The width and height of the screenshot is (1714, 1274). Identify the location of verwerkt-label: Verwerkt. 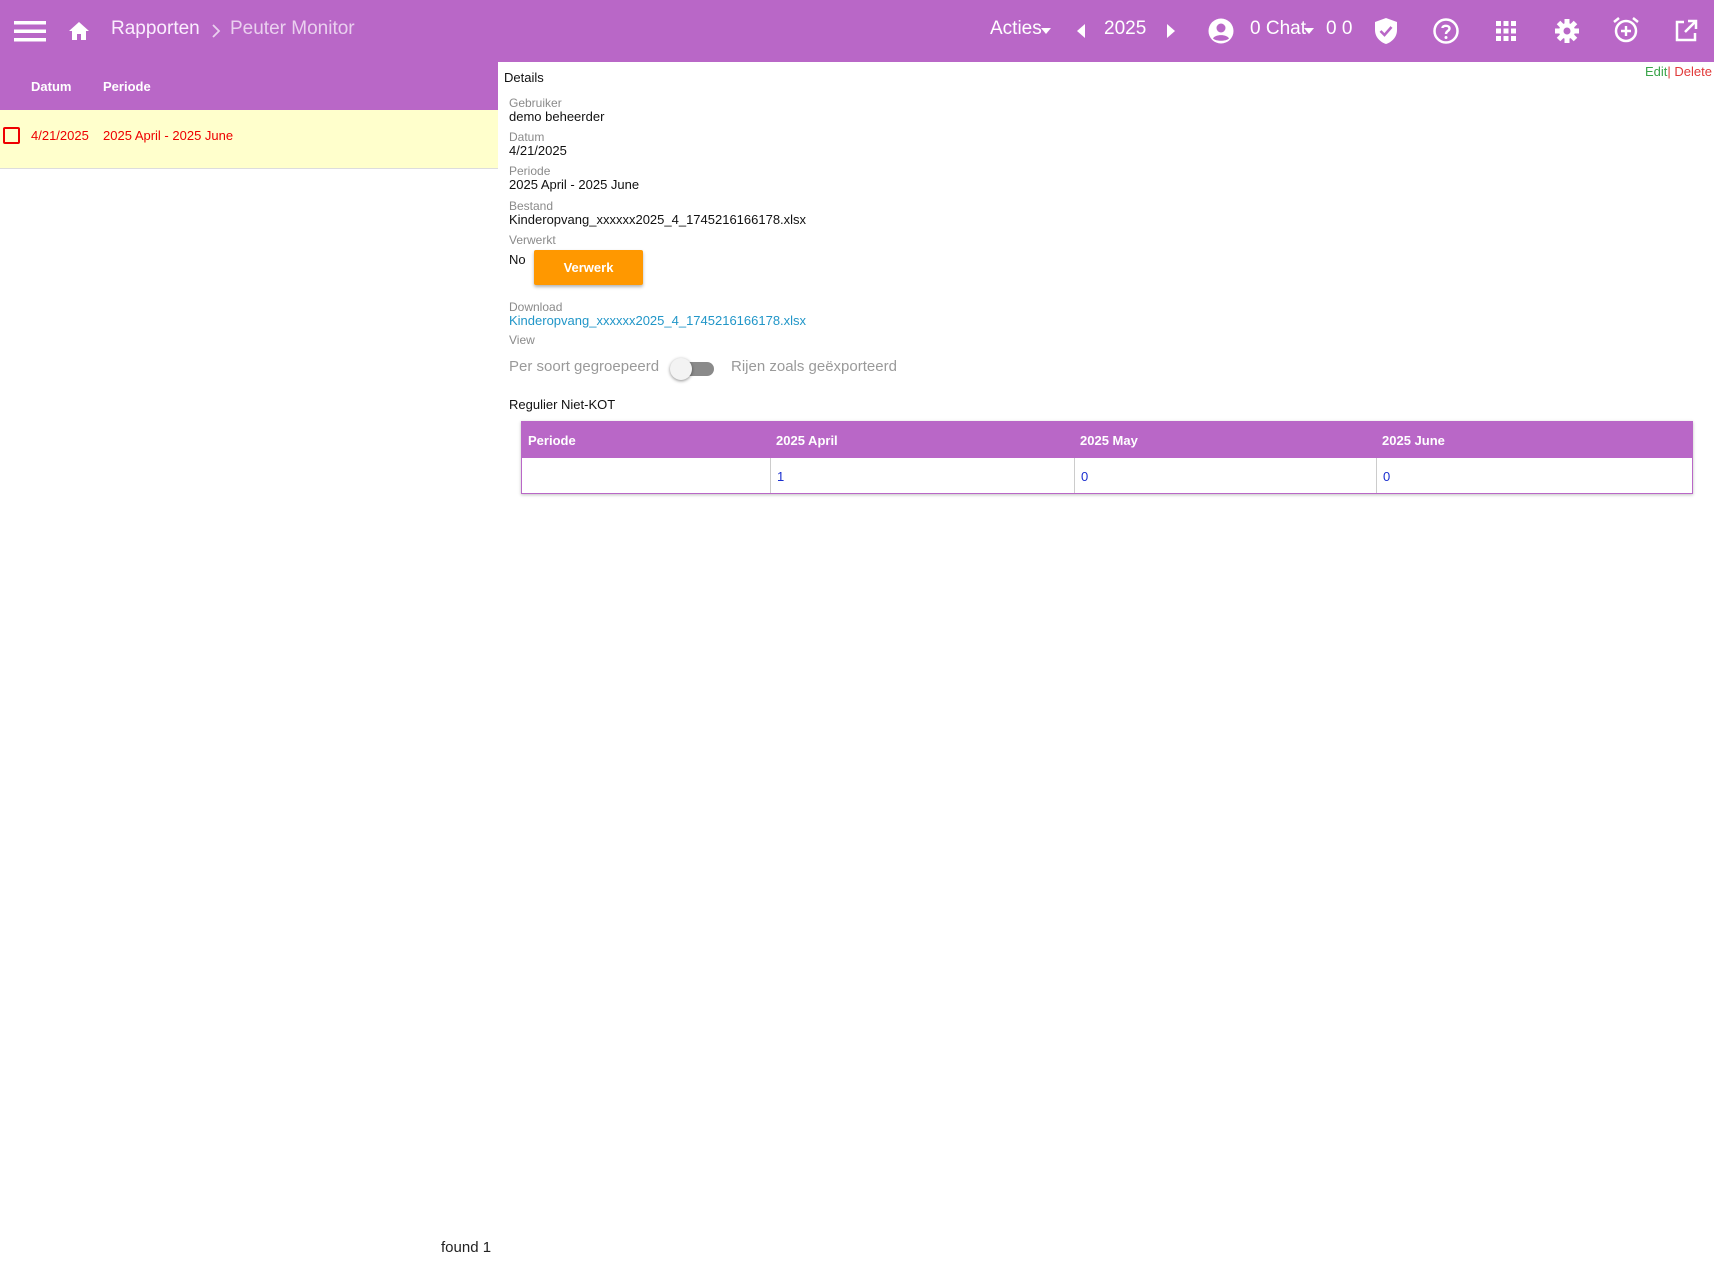
(532, 240).